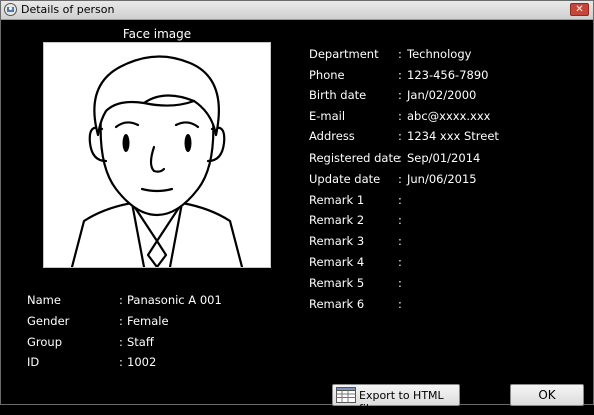  I want to click on registered-date-value: Sep/01/2014, so click(444, 158).